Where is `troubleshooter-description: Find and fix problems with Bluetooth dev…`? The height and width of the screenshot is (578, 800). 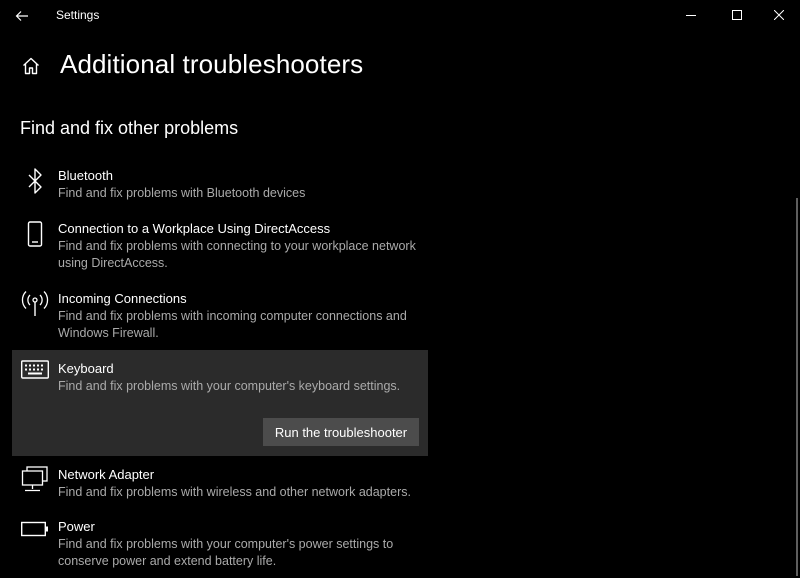
troubleshooter-description: Find and fix problems with Bluetooth dev… is located at coordinates (182, 193).